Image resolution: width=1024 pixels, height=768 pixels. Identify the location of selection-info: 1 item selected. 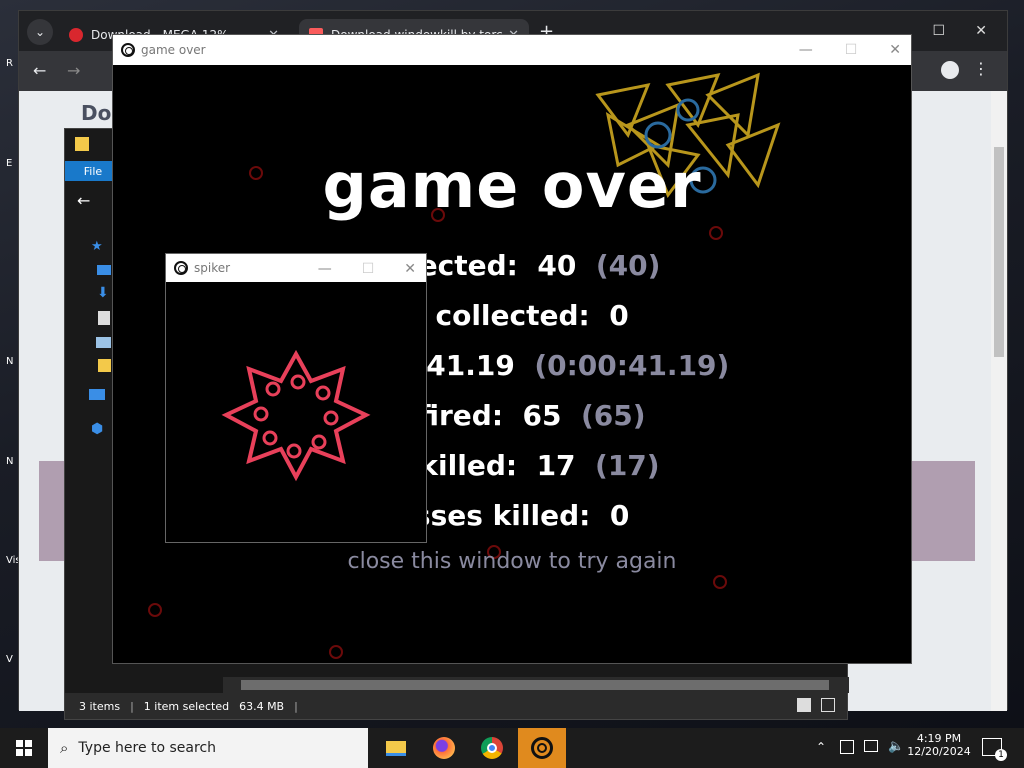
(186, 706).